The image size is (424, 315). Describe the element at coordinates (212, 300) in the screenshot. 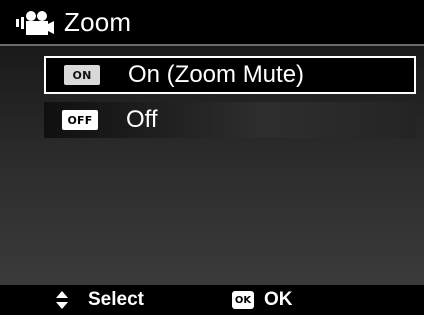

I see `footer-hint-bar: Select OK OK` at that location.